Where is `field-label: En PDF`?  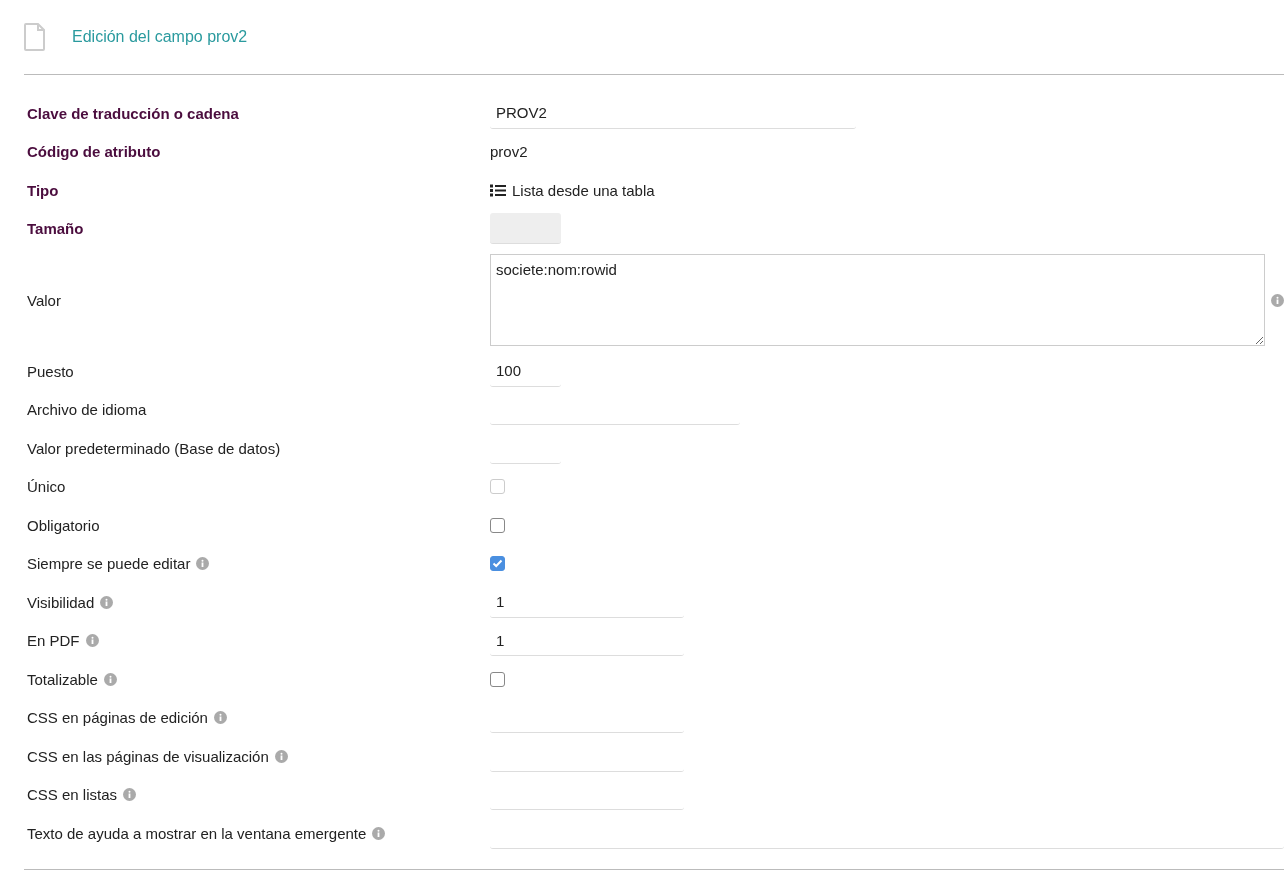 field-label: En PDF is located at coordinates (53, 641).